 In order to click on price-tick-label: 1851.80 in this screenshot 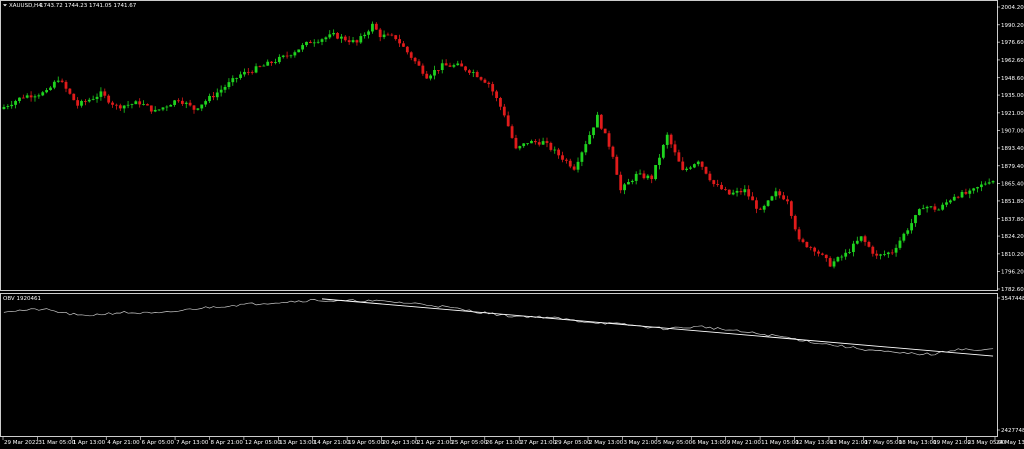, I will do `click(1012, 202)`.